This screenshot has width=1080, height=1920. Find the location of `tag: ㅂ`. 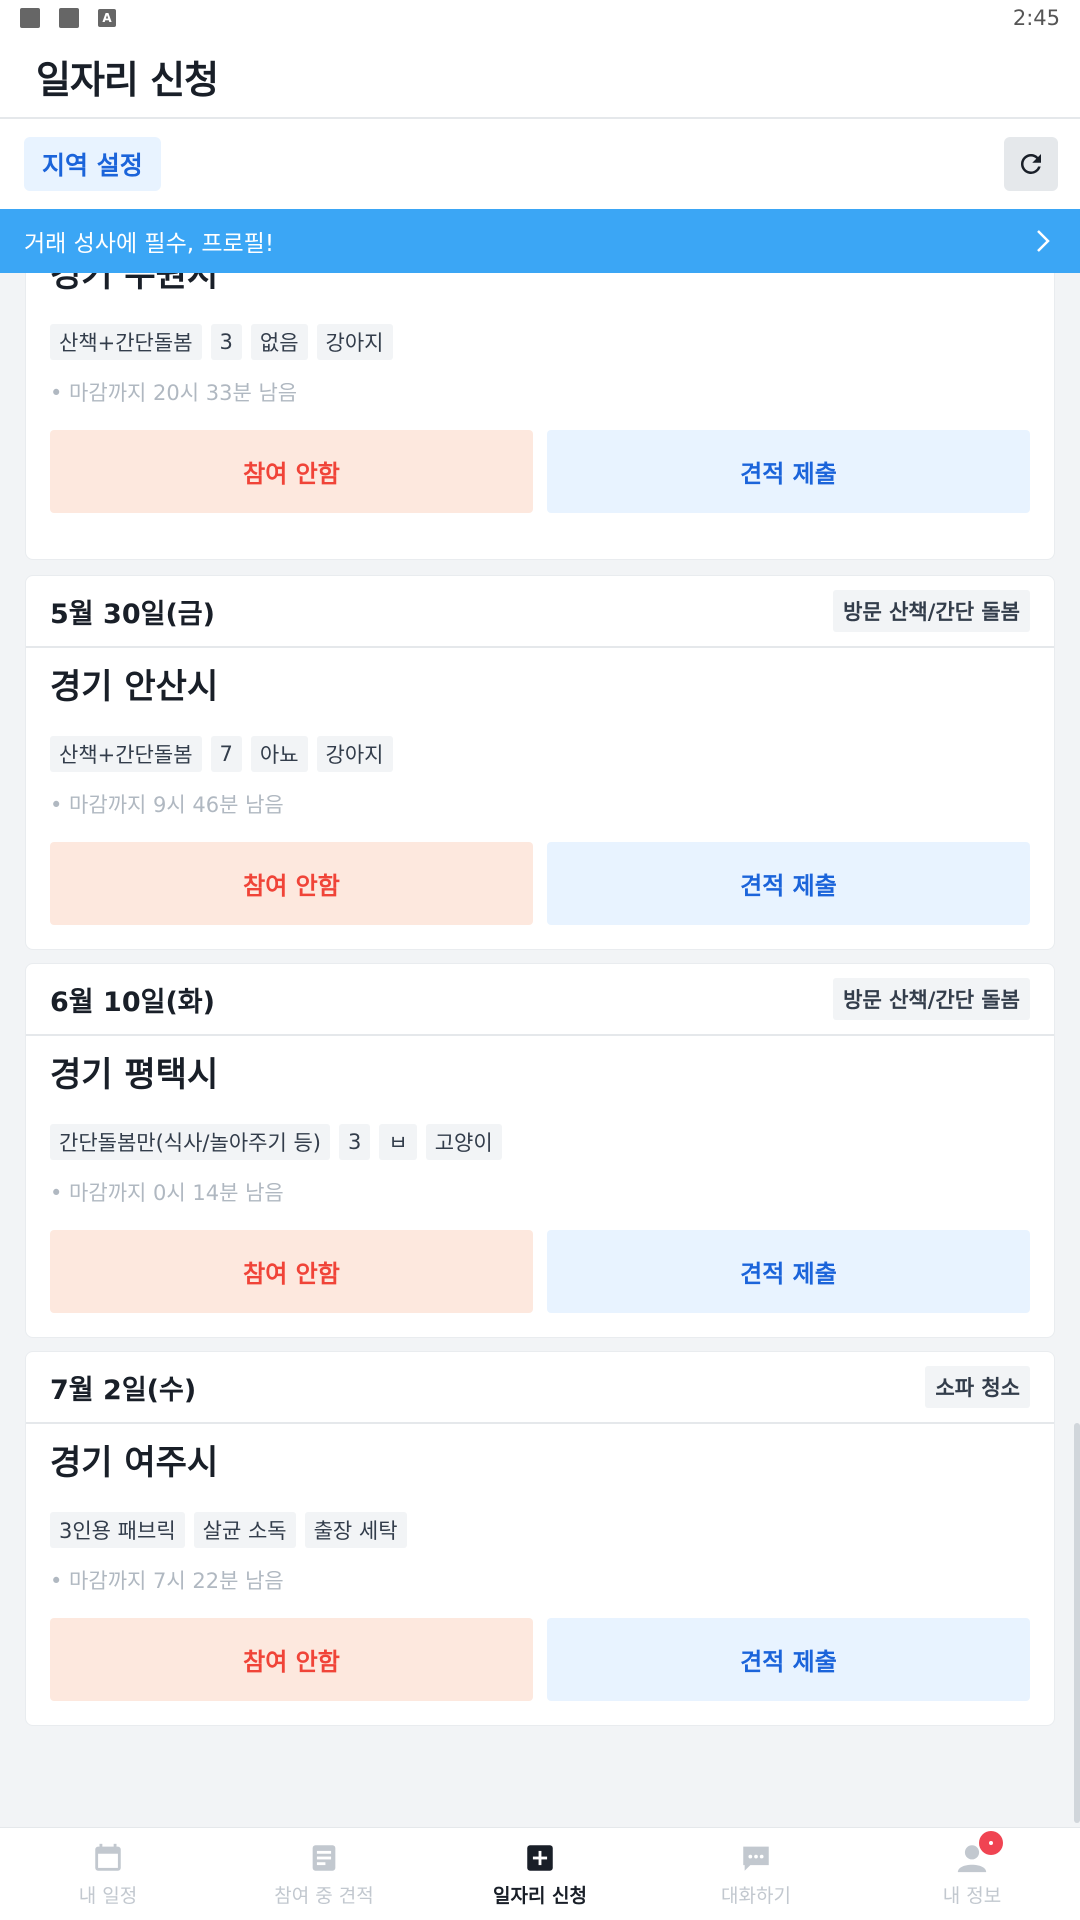

tag: ㅂ is located at coordinates (398, 1142).